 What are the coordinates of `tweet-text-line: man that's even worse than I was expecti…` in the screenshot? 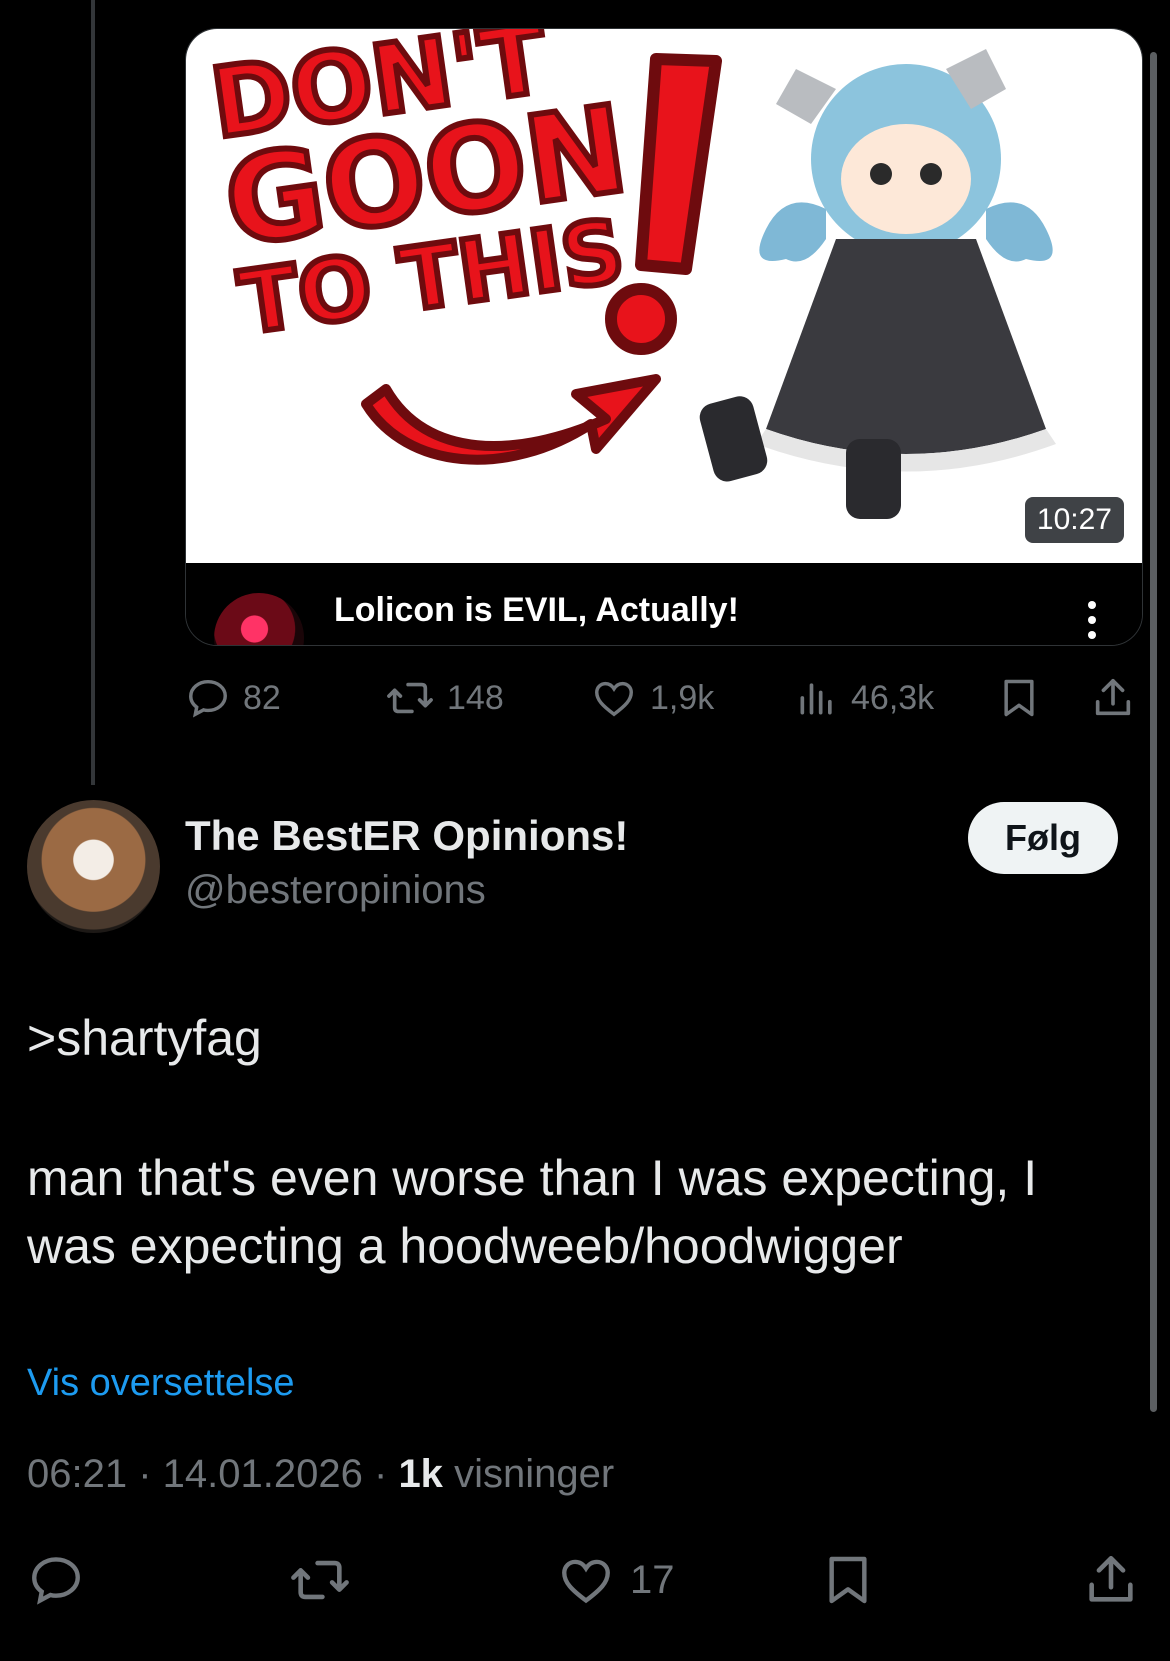 It's located at (532, 1178).